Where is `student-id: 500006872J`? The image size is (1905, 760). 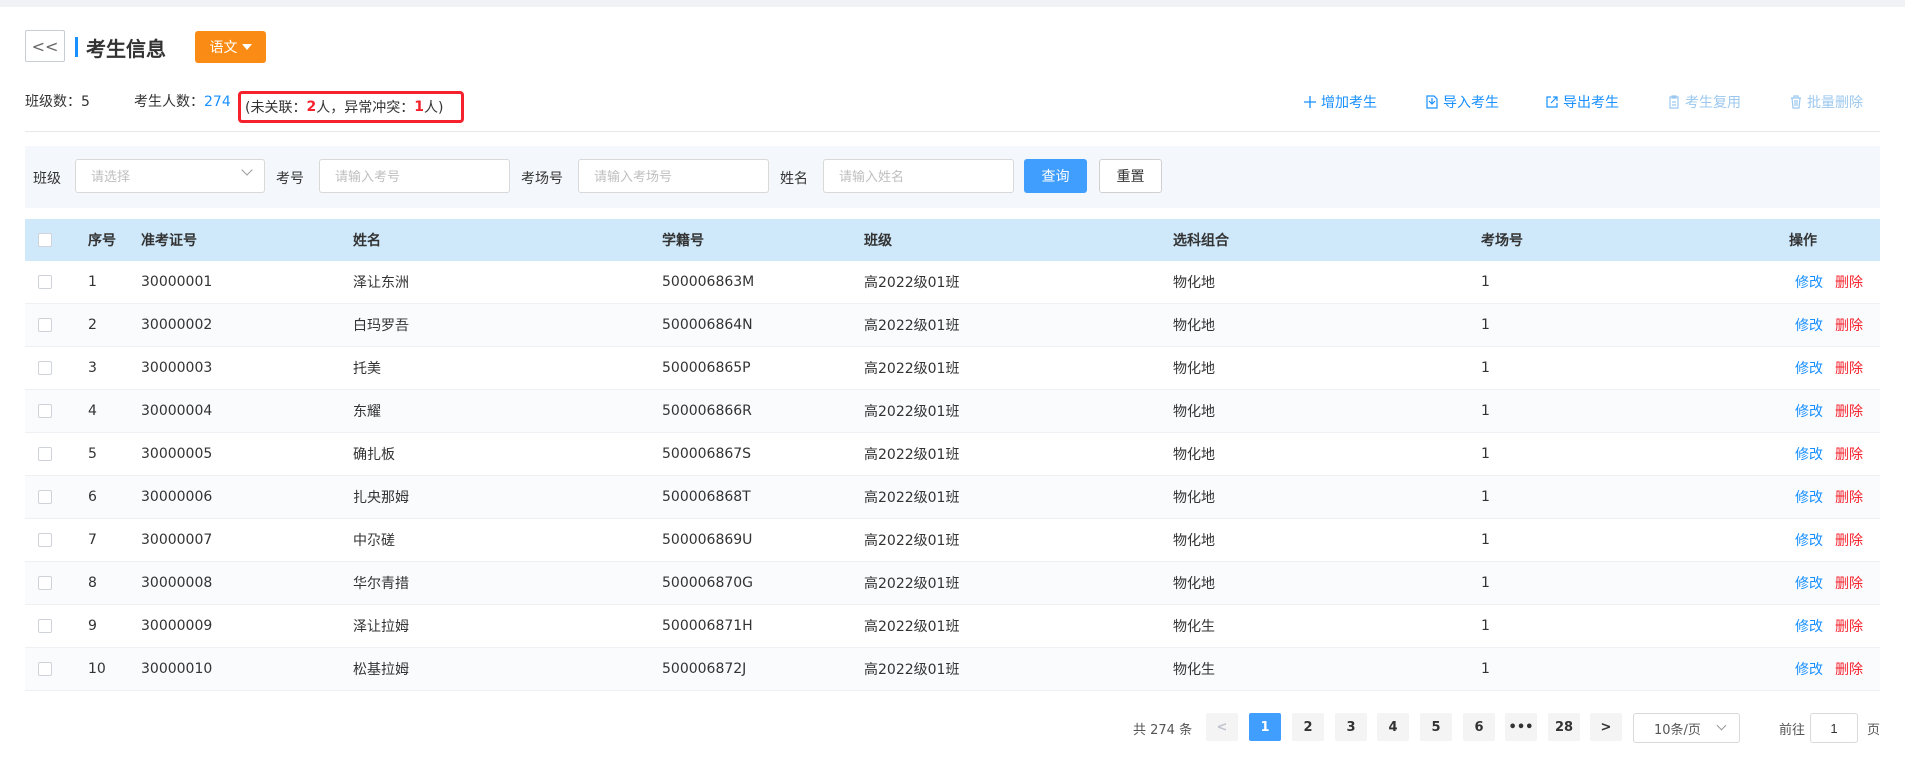
student-id: 500006872J is located at coordinates (704, 669).